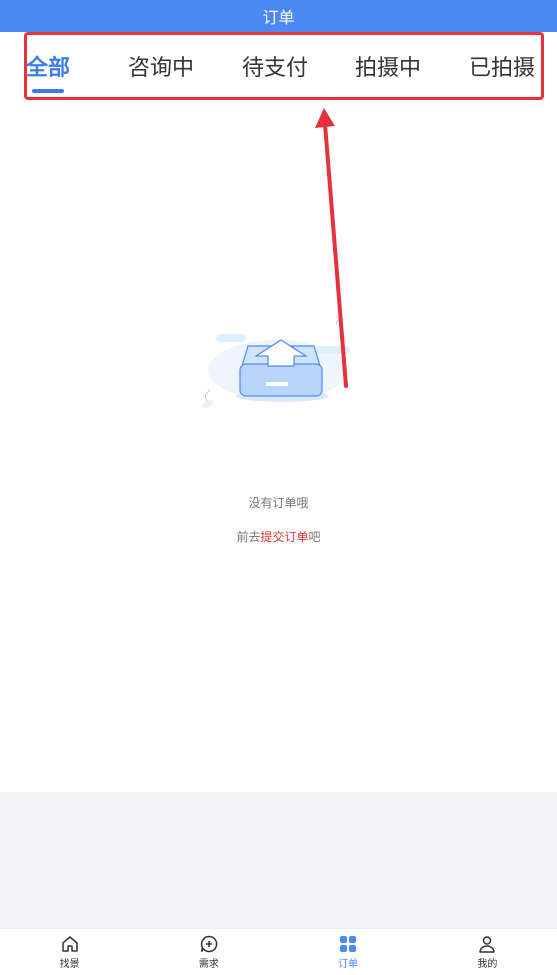 The image size is (557, 975). What do you see at coordinates (348, 944) in the screenshot?
I see `grid-icon` at bounding box center [348, 944].